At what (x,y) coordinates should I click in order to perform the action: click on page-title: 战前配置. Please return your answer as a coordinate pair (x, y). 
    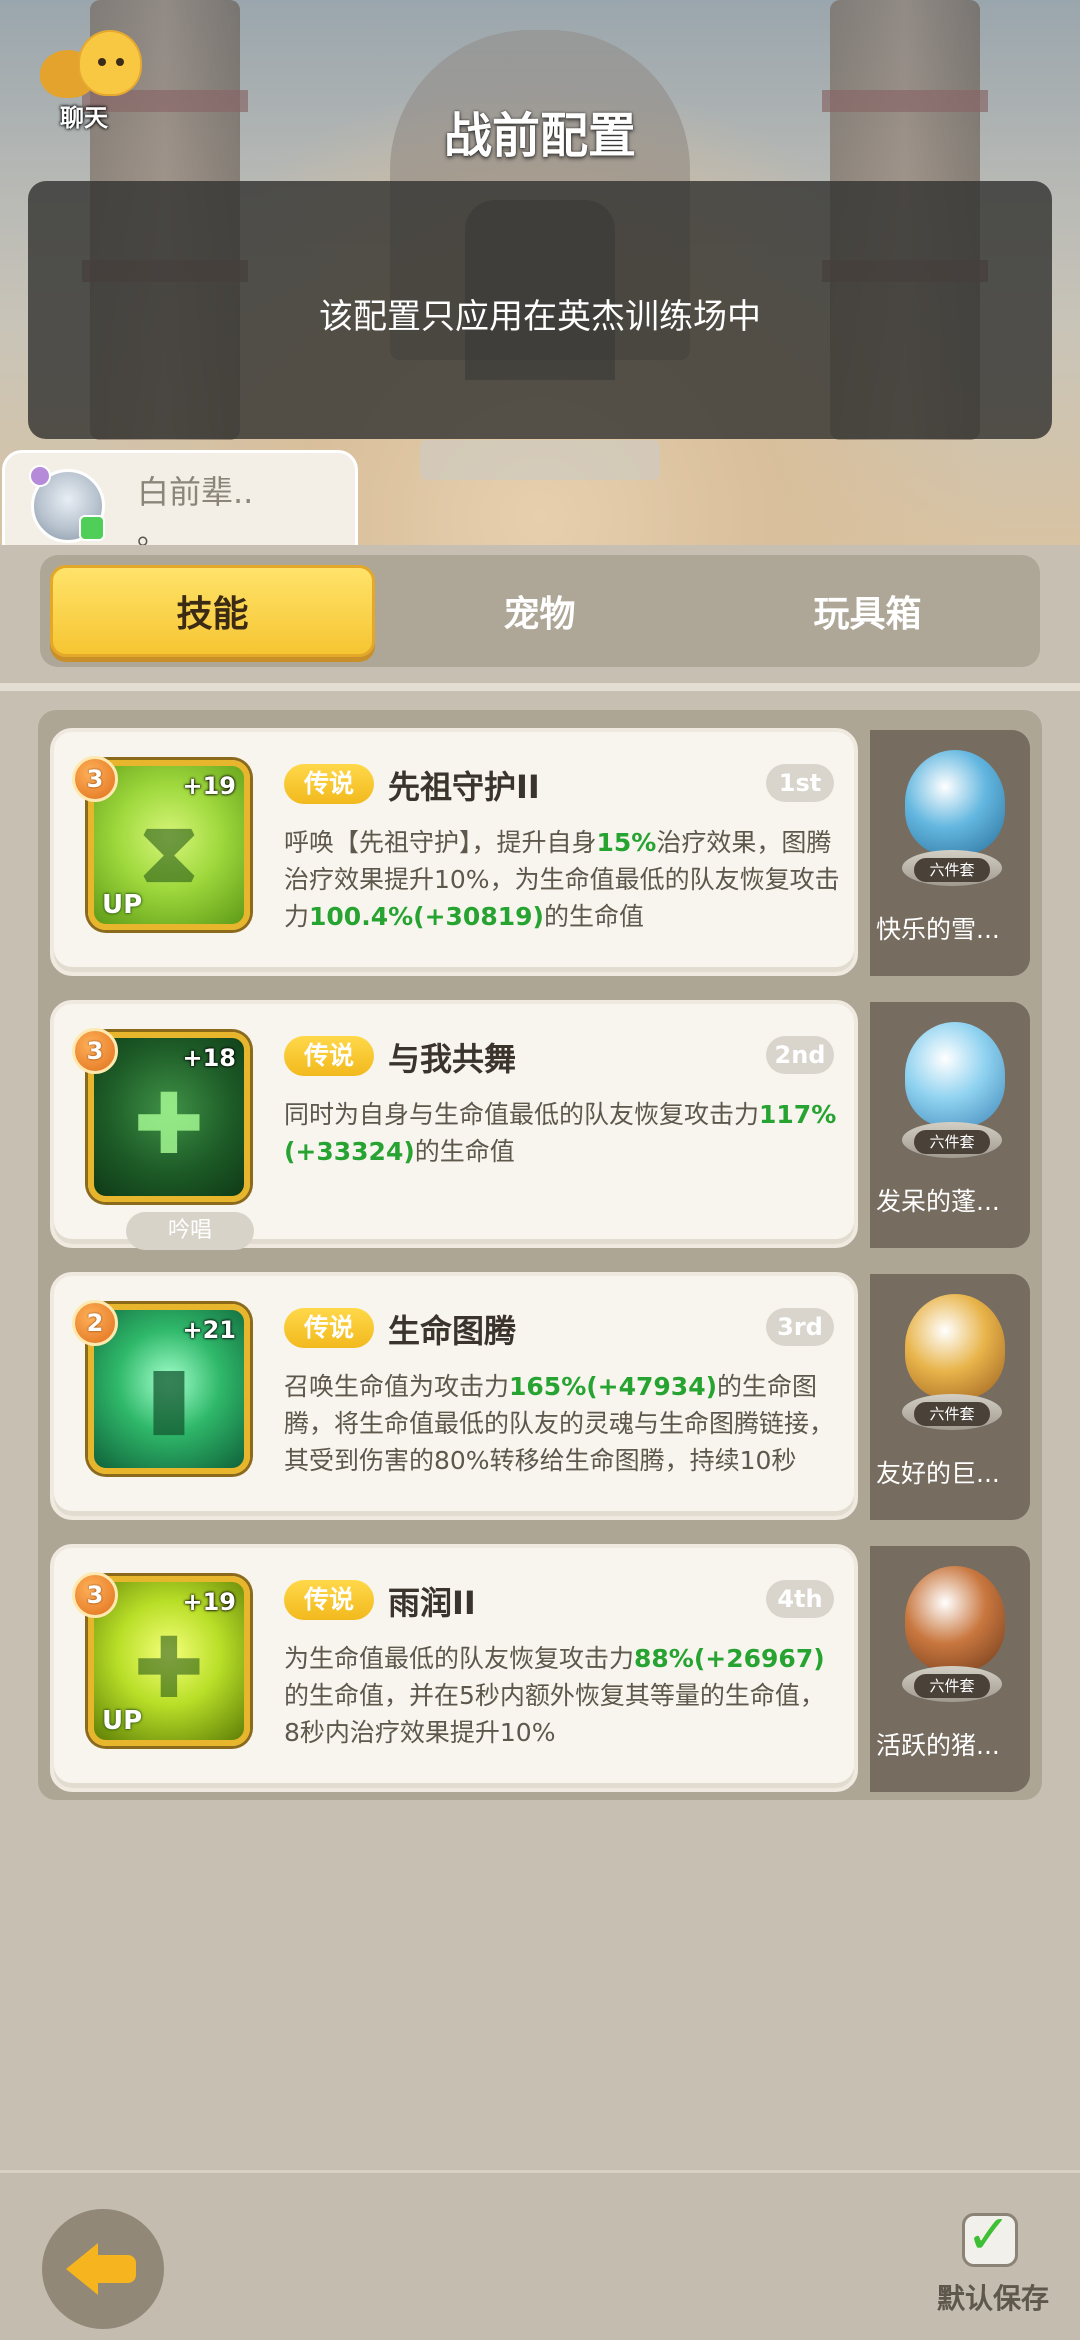
    Looking at the image, I should click on (539, 136).